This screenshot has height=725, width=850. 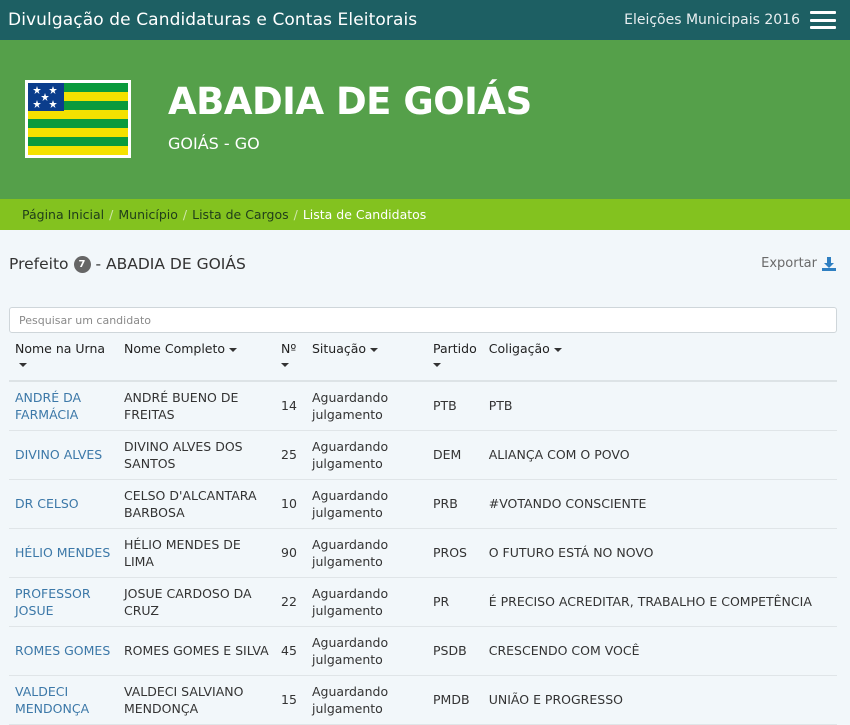 What do you see at coordinates (290, 359) in the screenshot?
I see `header-numero: Nº` at bounding box center [290, 359].